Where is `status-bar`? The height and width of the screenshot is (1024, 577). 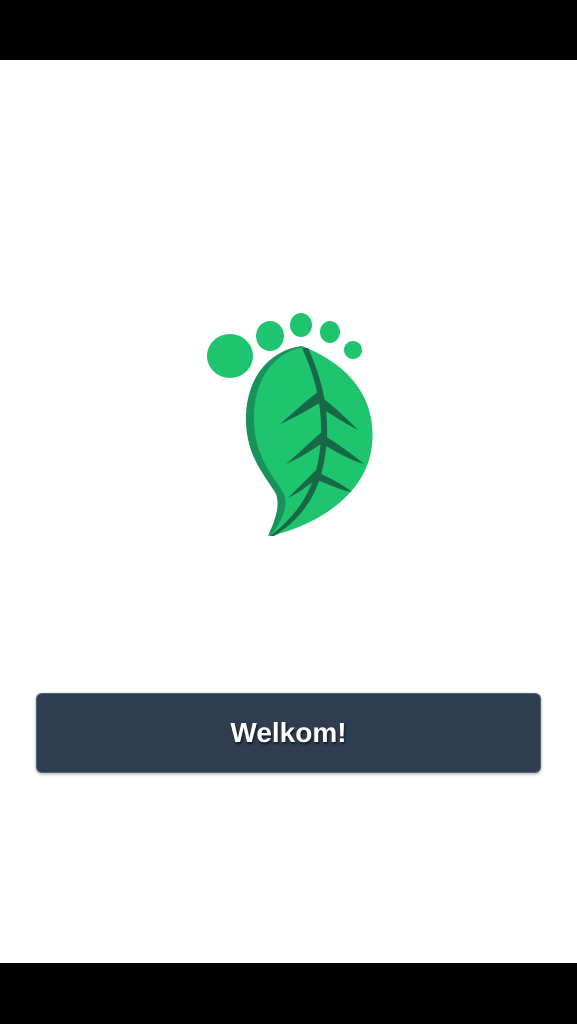
status-bar is located at coordinates (288, 30).